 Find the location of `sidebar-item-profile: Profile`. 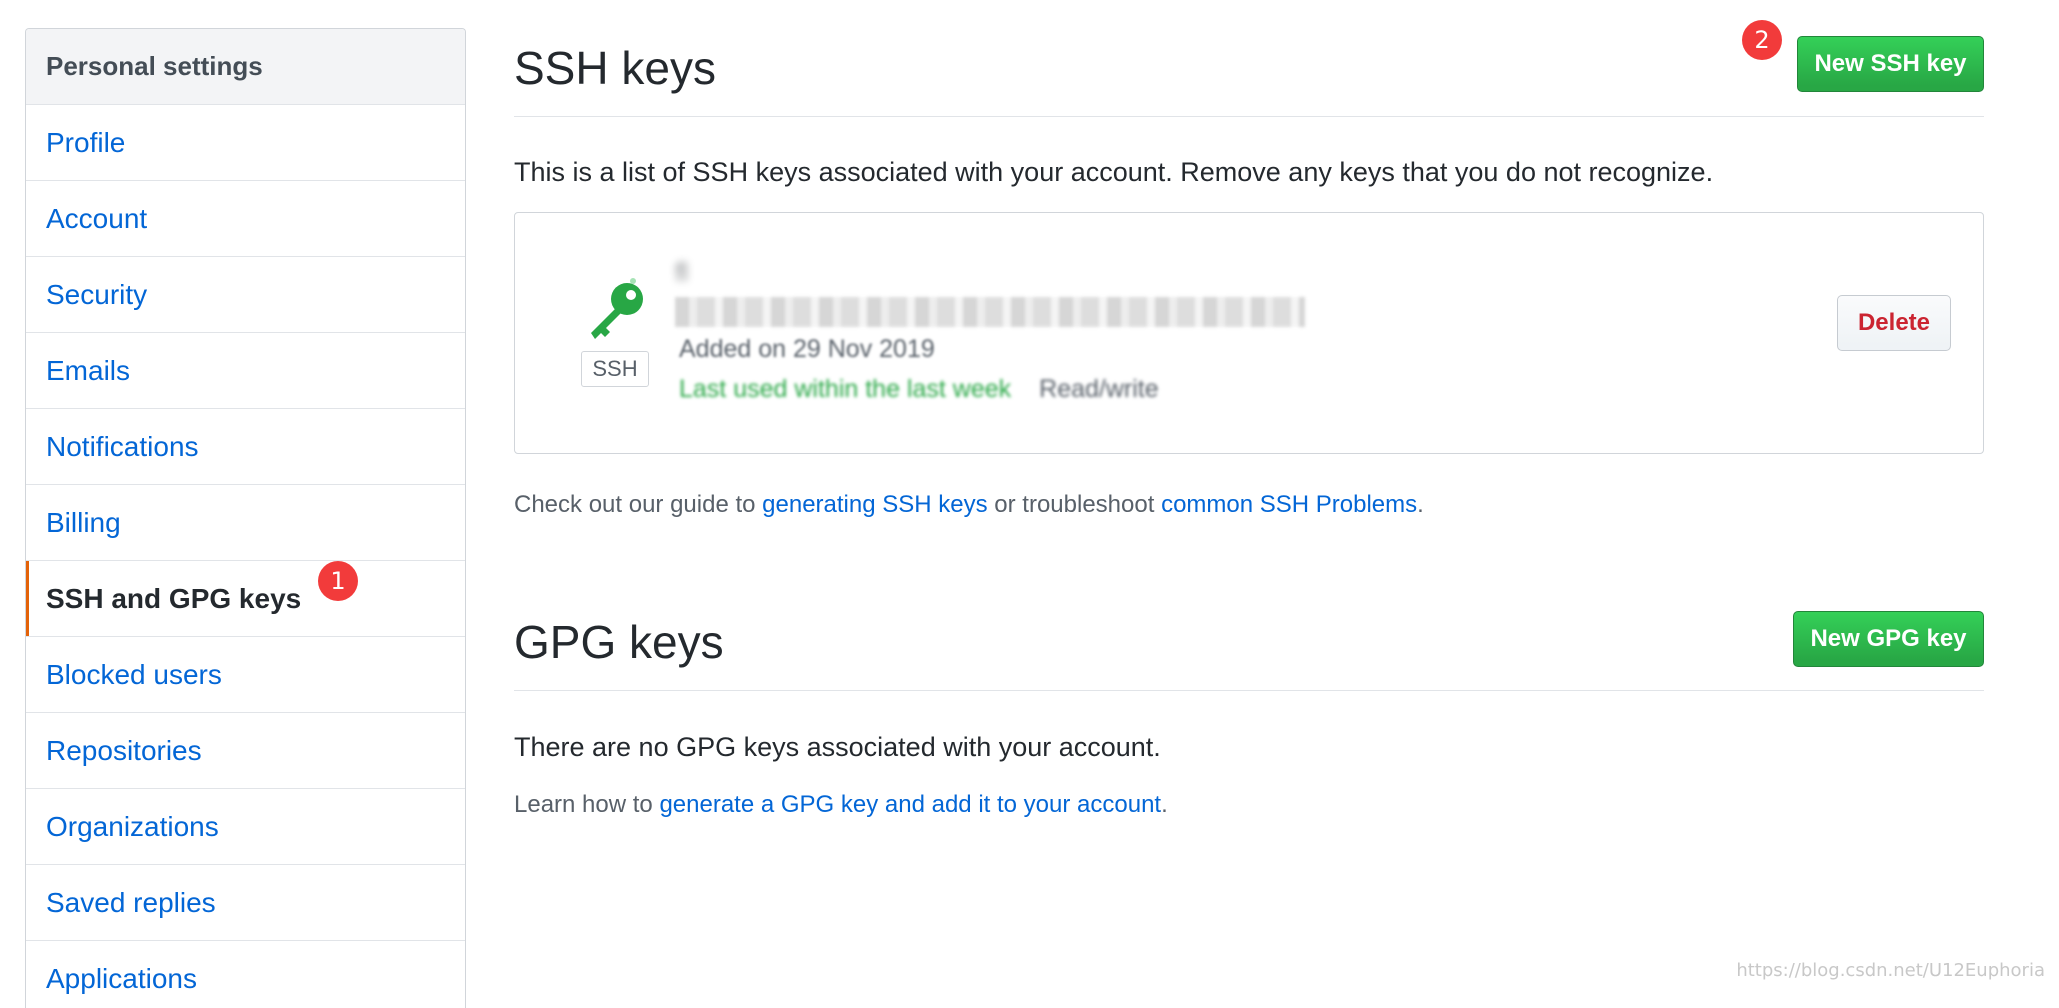

sidebar-item-profile: Profile is located at coordinates (245, 143).